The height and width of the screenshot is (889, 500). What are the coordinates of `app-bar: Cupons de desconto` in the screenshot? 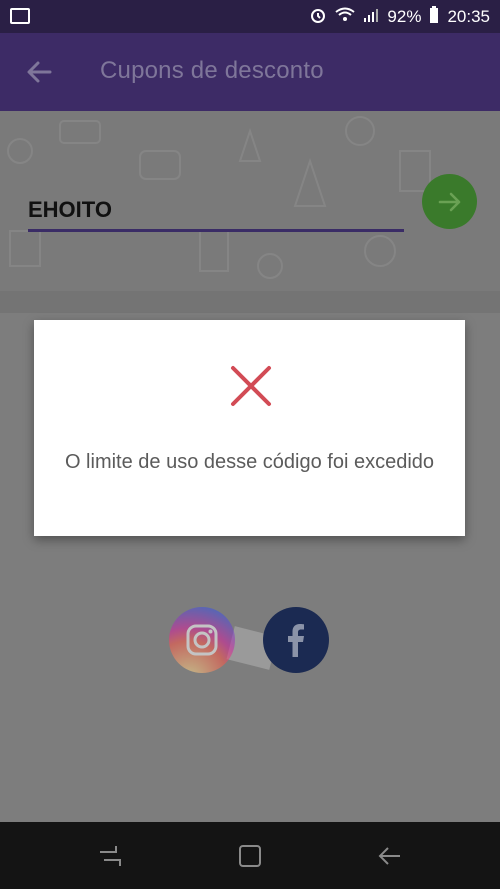 It's located at (250, 72).